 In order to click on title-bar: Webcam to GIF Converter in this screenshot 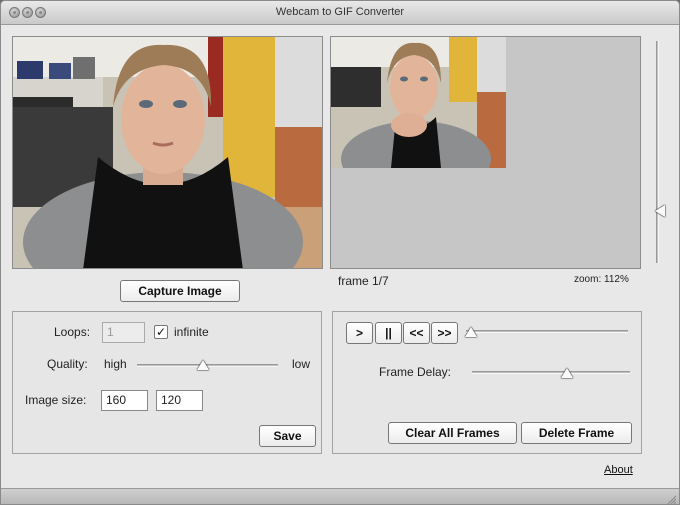, I will do `click(340, 13)`.